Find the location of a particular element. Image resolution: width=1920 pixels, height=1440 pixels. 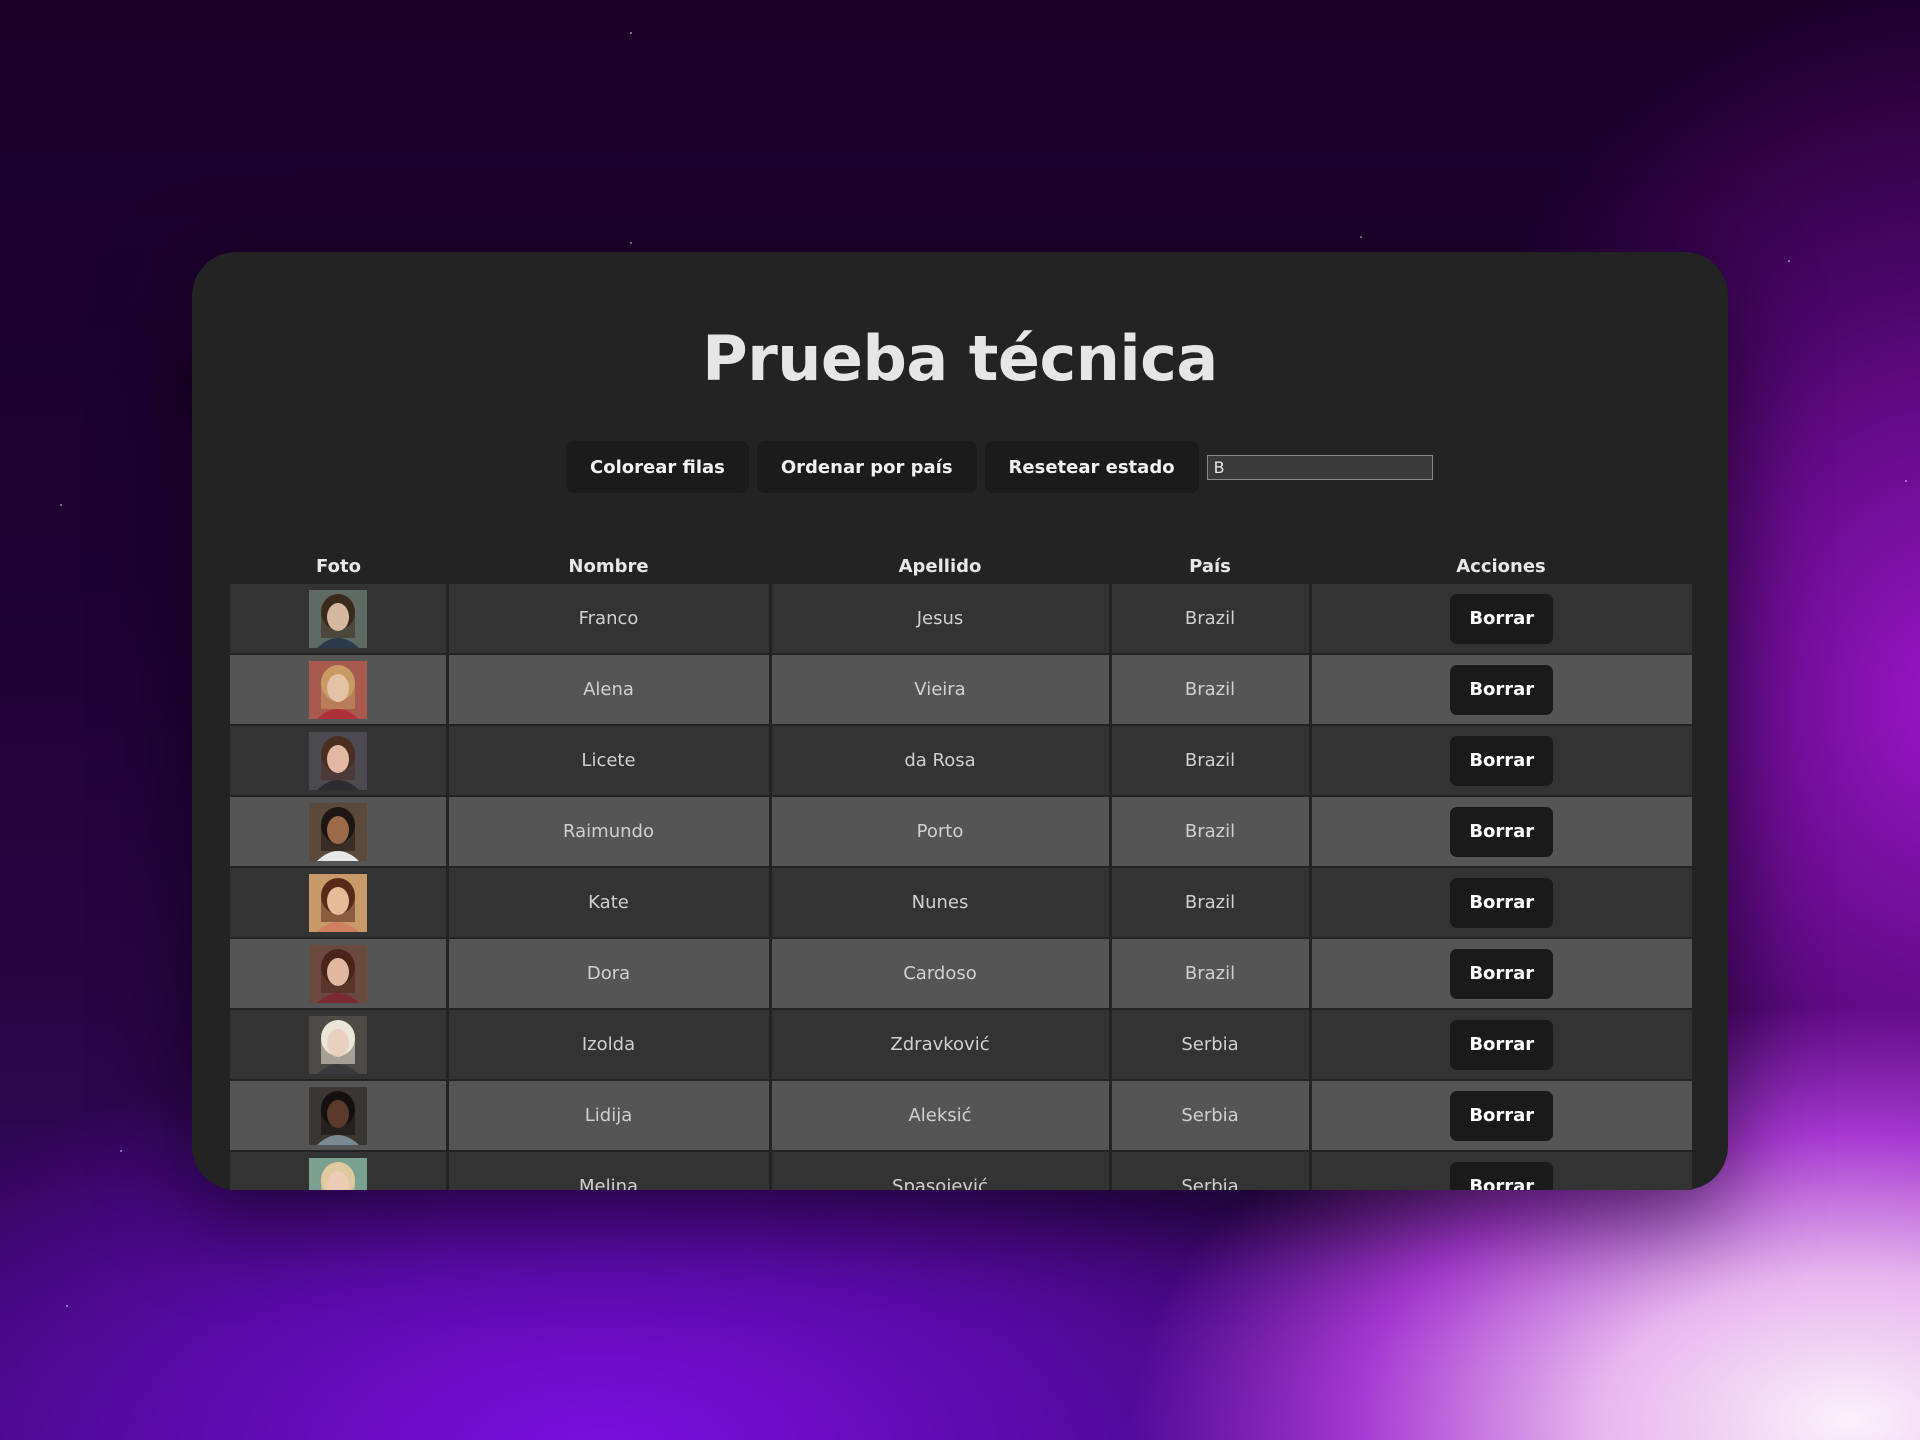

table-row: Alena Vieira Brazil Borrar is located at coordinates (961, 690).